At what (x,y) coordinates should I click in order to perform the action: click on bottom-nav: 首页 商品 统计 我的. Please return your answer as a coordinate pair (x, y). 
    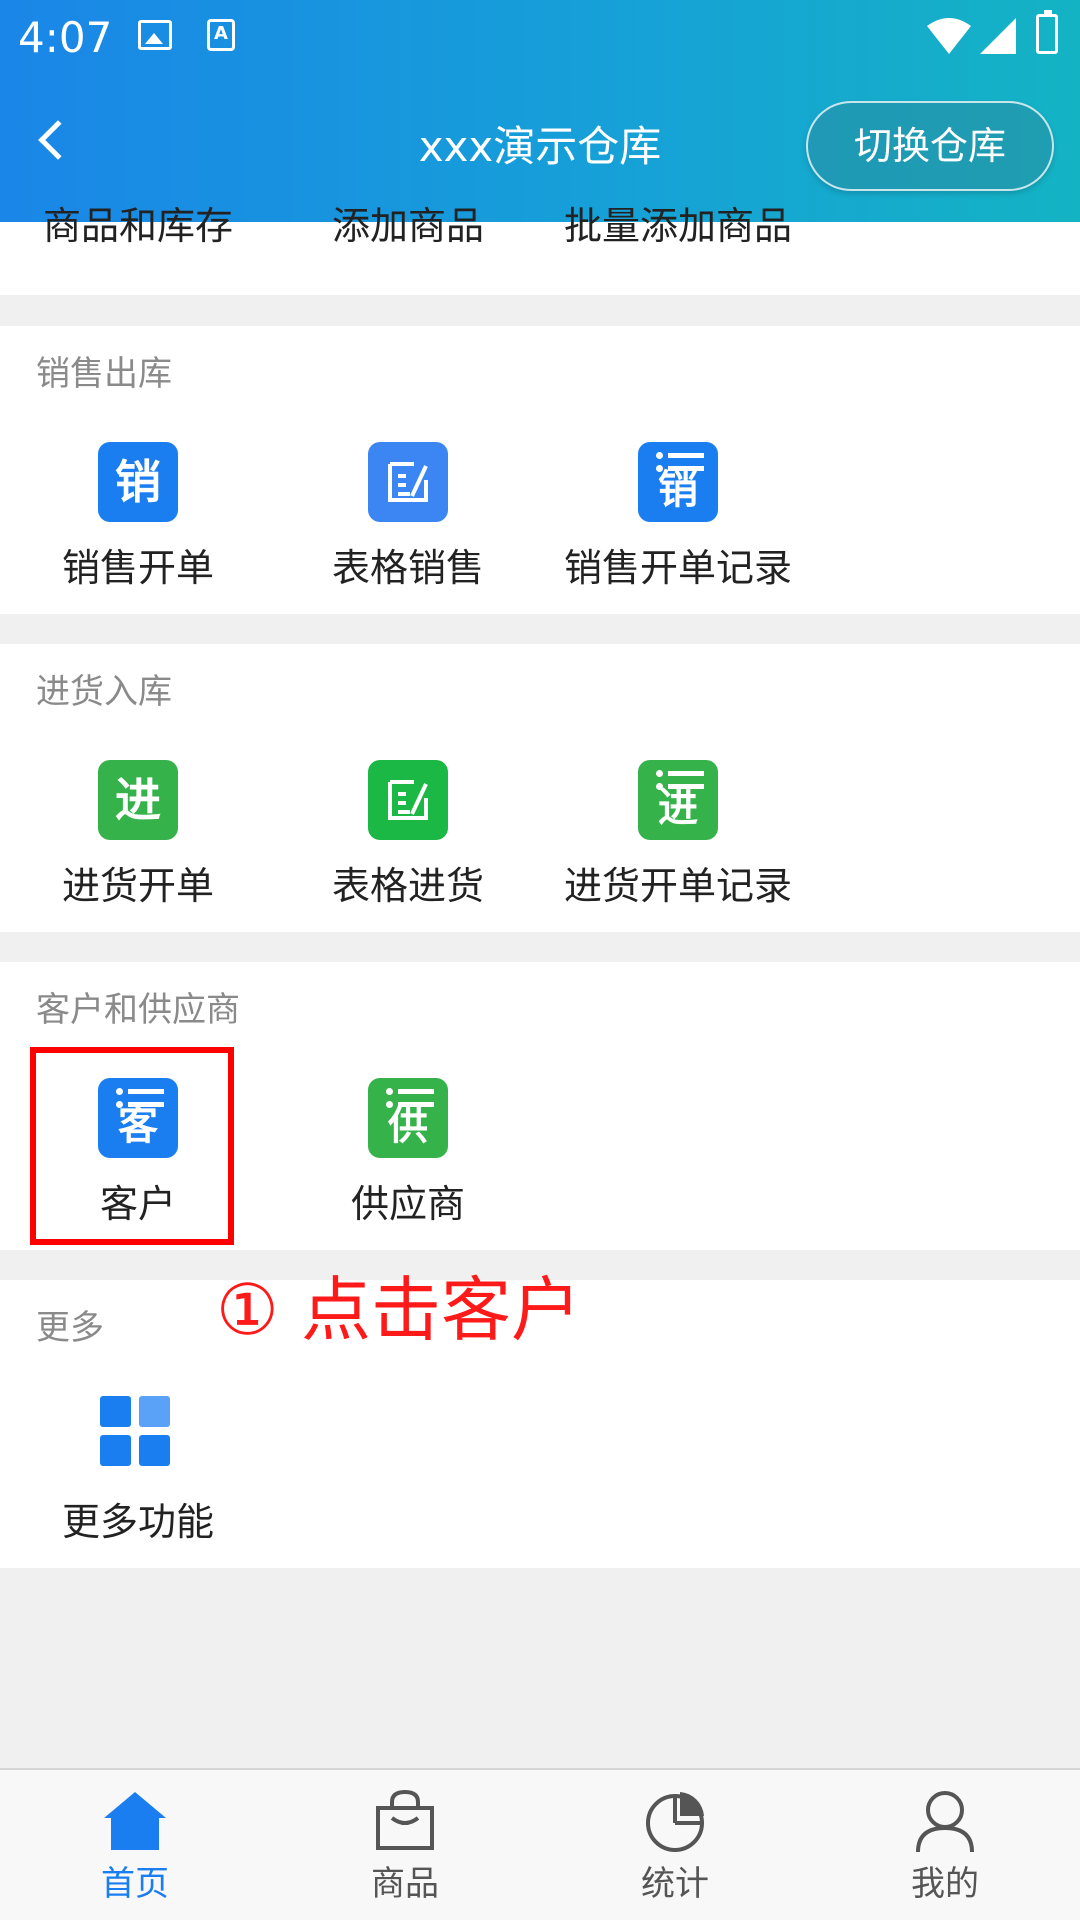
    Looking at the image, I should click on (540, 1844).